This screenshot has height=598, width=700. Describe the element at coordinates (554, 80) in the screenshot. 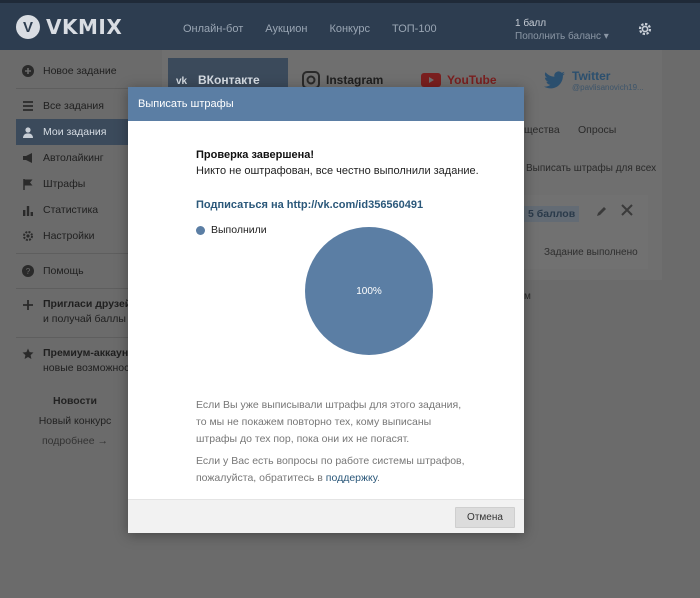

I see `twitter-icon` at that location.